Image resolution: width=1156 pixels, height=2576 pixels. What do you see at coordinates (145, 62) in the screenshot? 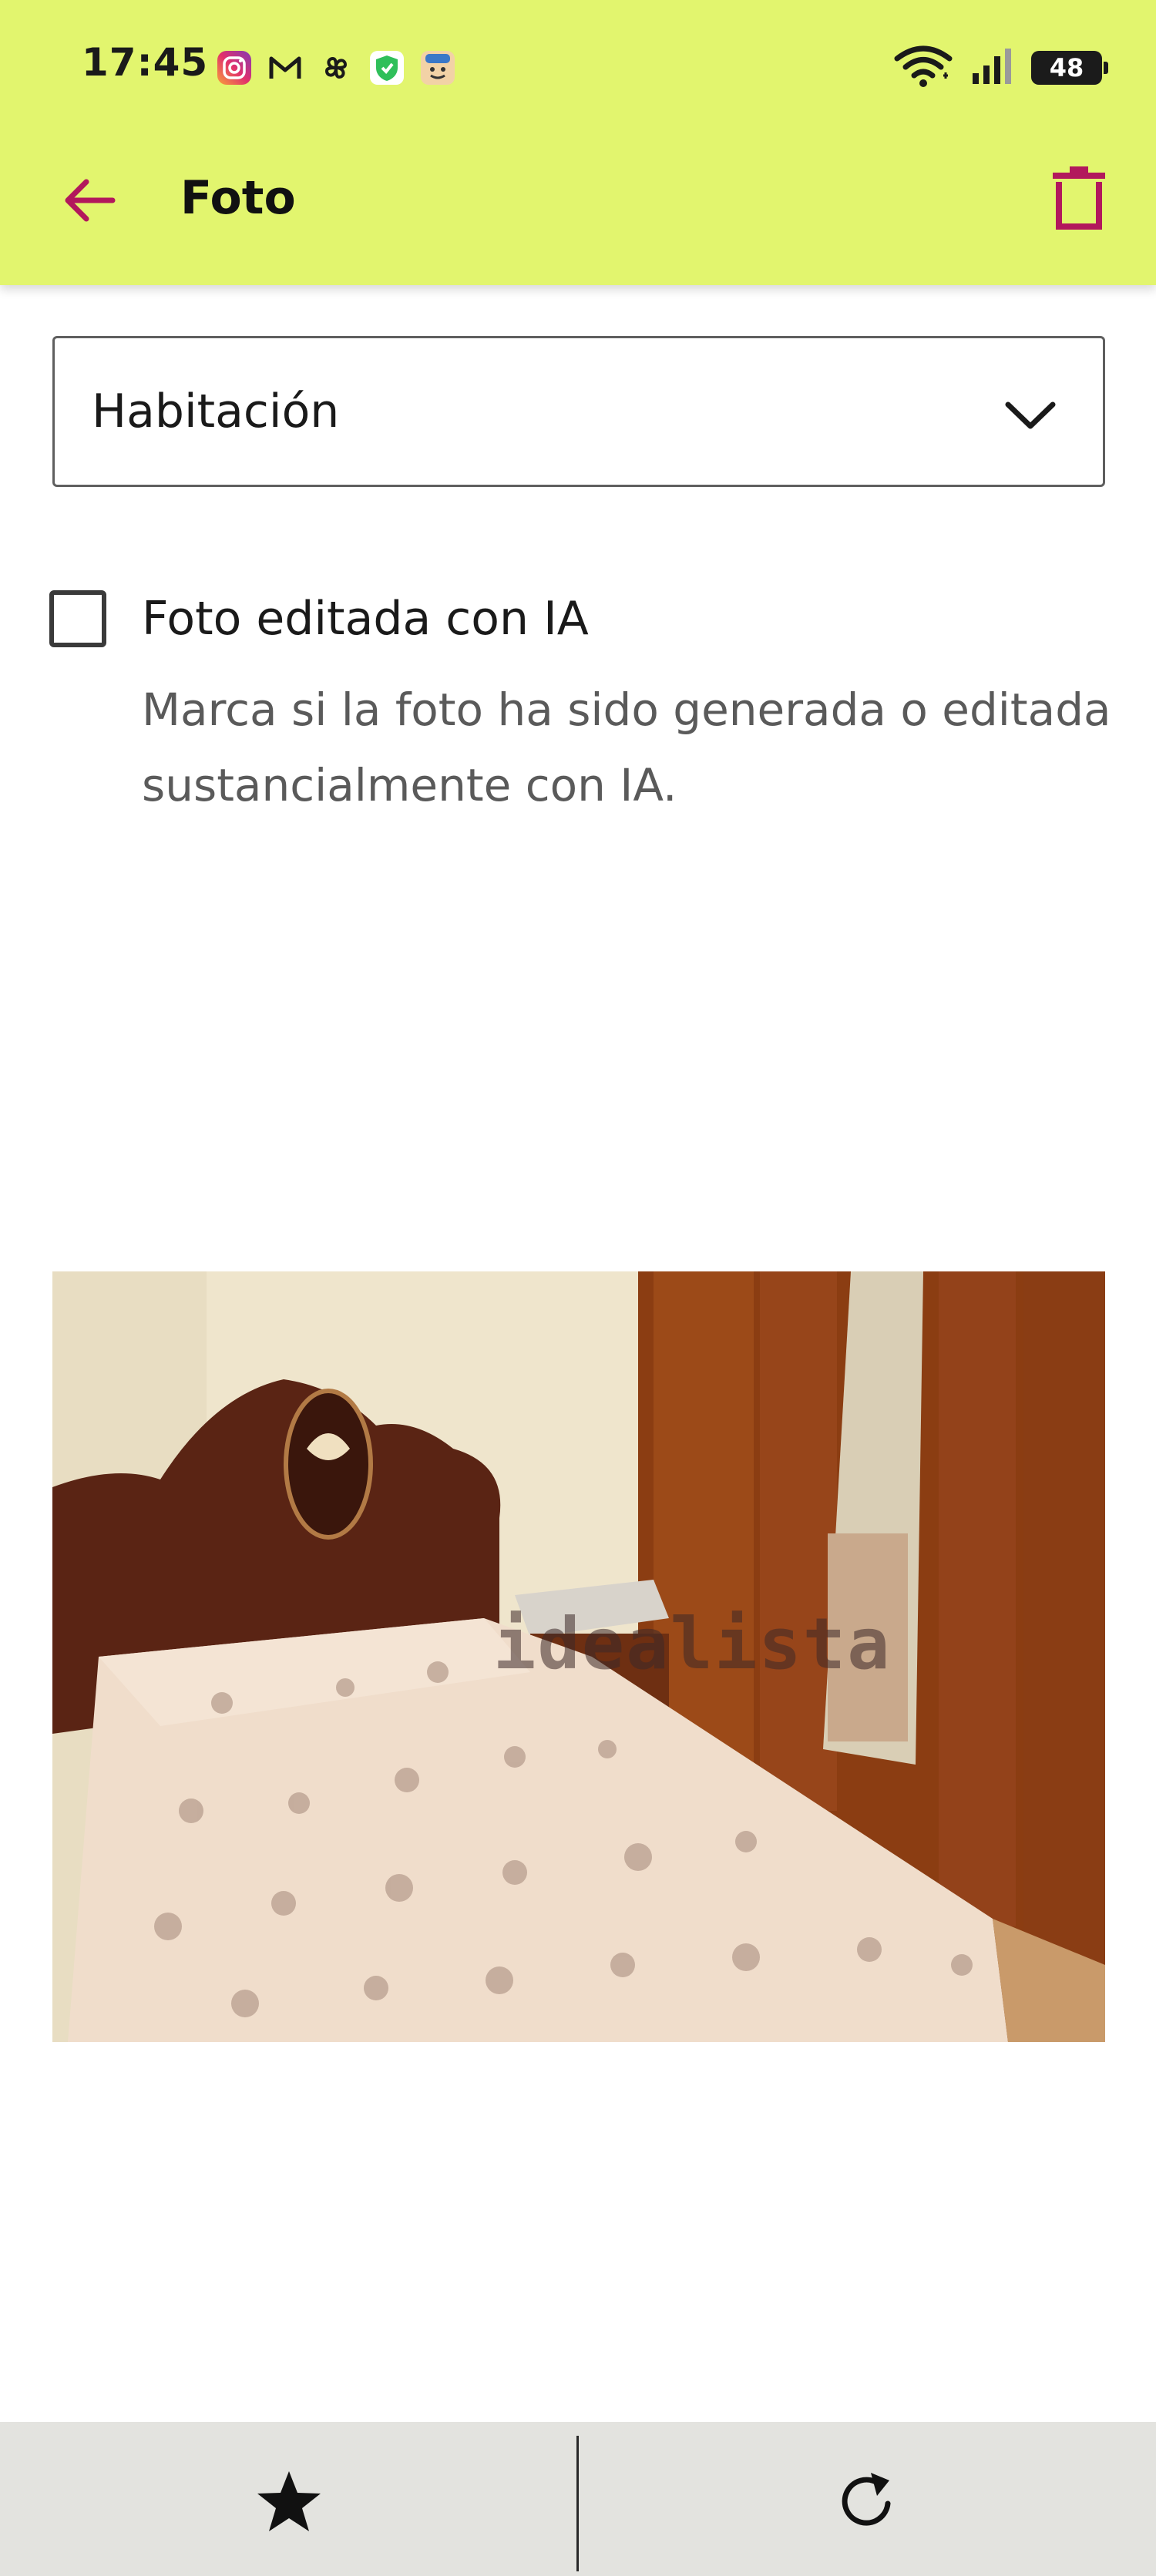
I see `status-time: 17:45` at bounding box center [145, 62].